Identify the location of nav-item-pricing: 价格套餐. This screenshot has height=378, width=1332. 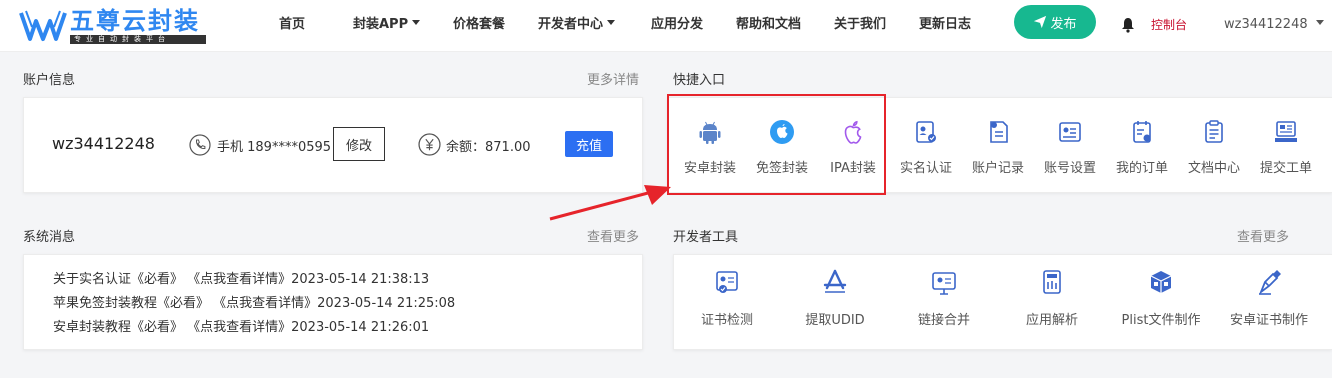
(479, 26).